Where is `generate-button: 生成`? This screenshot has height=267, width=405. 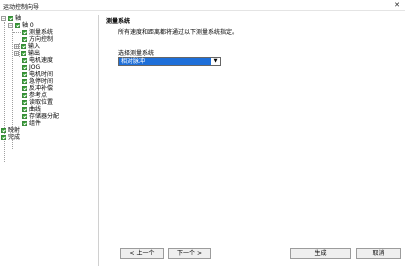 generate-button: 生成 is located at coordinates (320, 253).